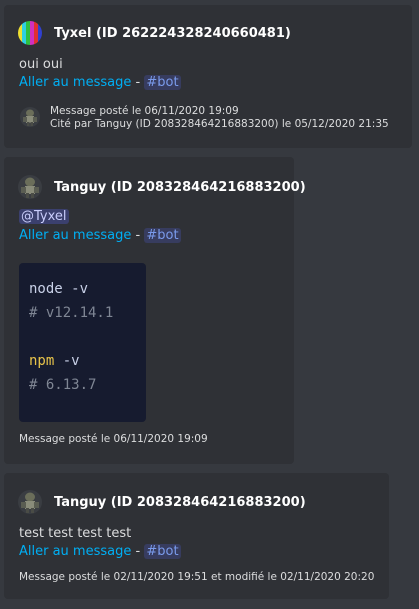 This screenshot has width=419, height=609. I want to click on user-mention: @Tyxel, so click(44, 216).